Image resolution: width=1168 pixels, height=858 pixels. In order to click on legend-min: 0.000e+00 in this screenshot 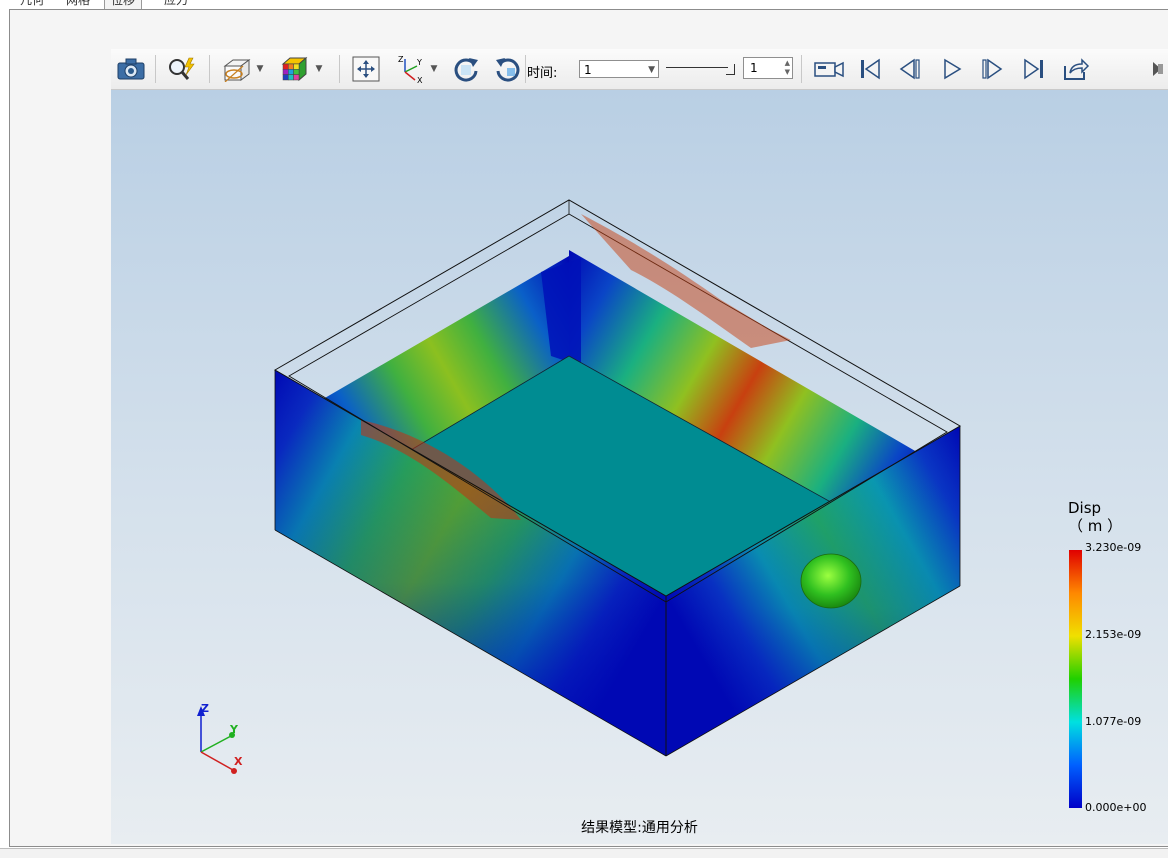, I will do `click(1116, 807)`.